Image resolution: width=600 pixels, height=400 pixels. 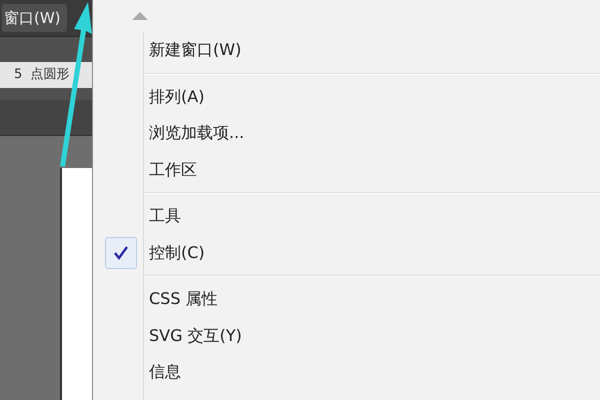 I want to click on menu-item: 控制(C), so click(x=346, y=252).